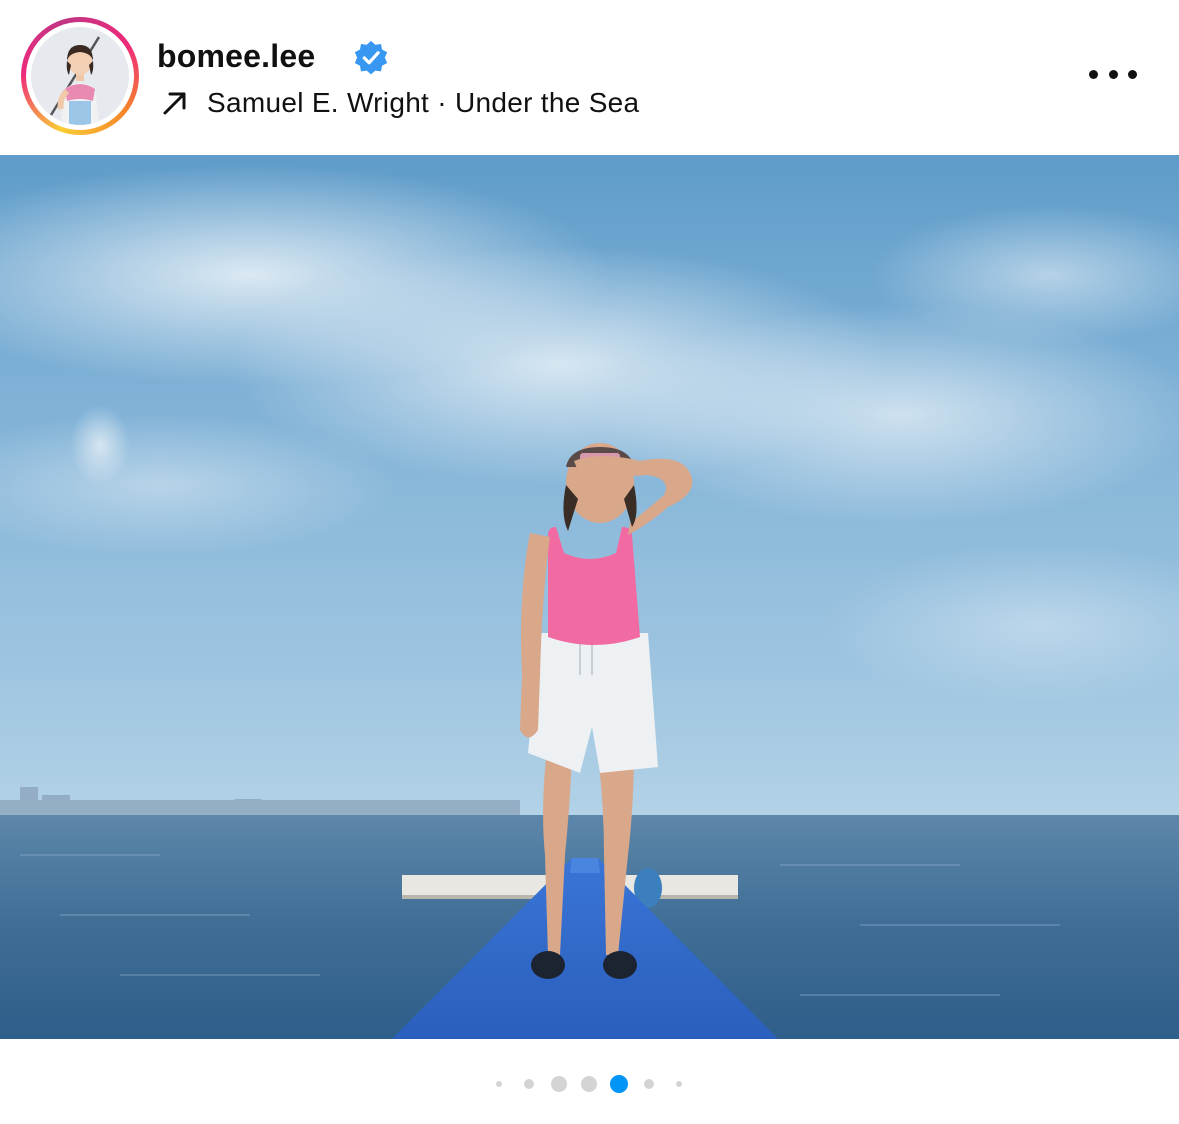  Describe the element at coordinates (371, 57) in the screenshot. I see `verified-badge-icon` at that location.